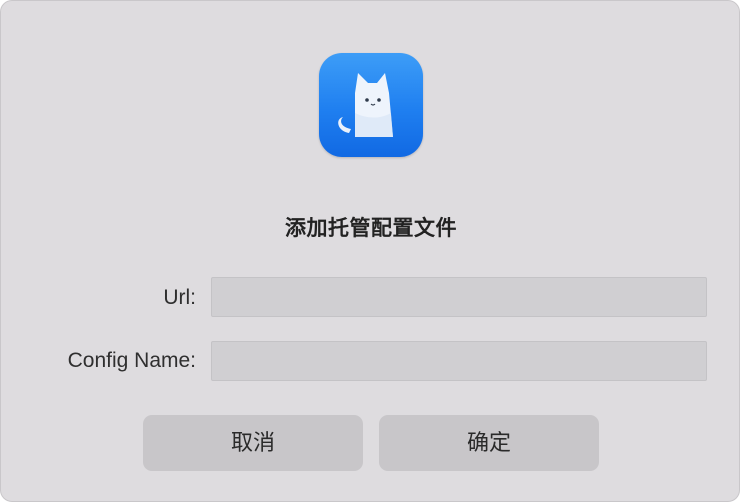 The image size is (740, 502). Describe the element at coordinates (371, 228) in the screenshot. I see `dialog-title: 添加托管配置文件` at that location.